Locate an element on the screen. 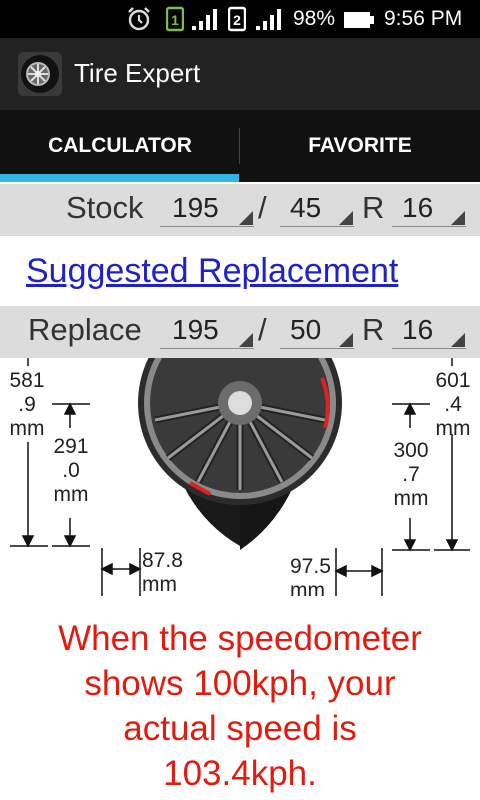 The width and height of the screenshot is (480, 800). suggested-replacement-link: Suggested Replacement is located at coordinates (212, 271).